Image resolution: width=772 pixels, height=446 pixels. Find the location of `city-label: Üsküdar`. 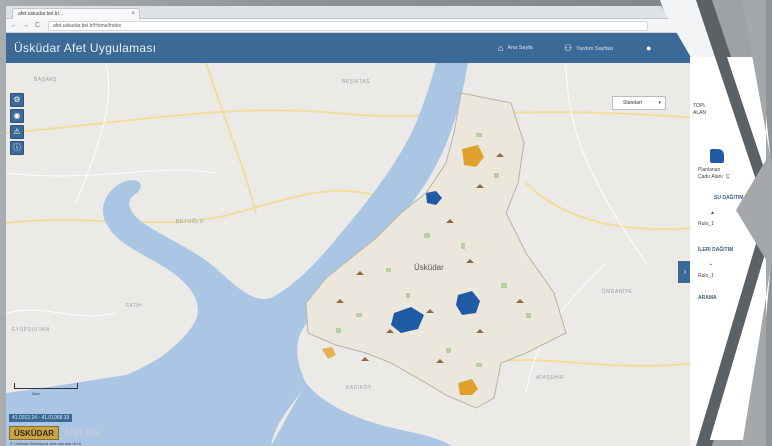

city-label: Üsküdar is located at coordinates (429, 267).